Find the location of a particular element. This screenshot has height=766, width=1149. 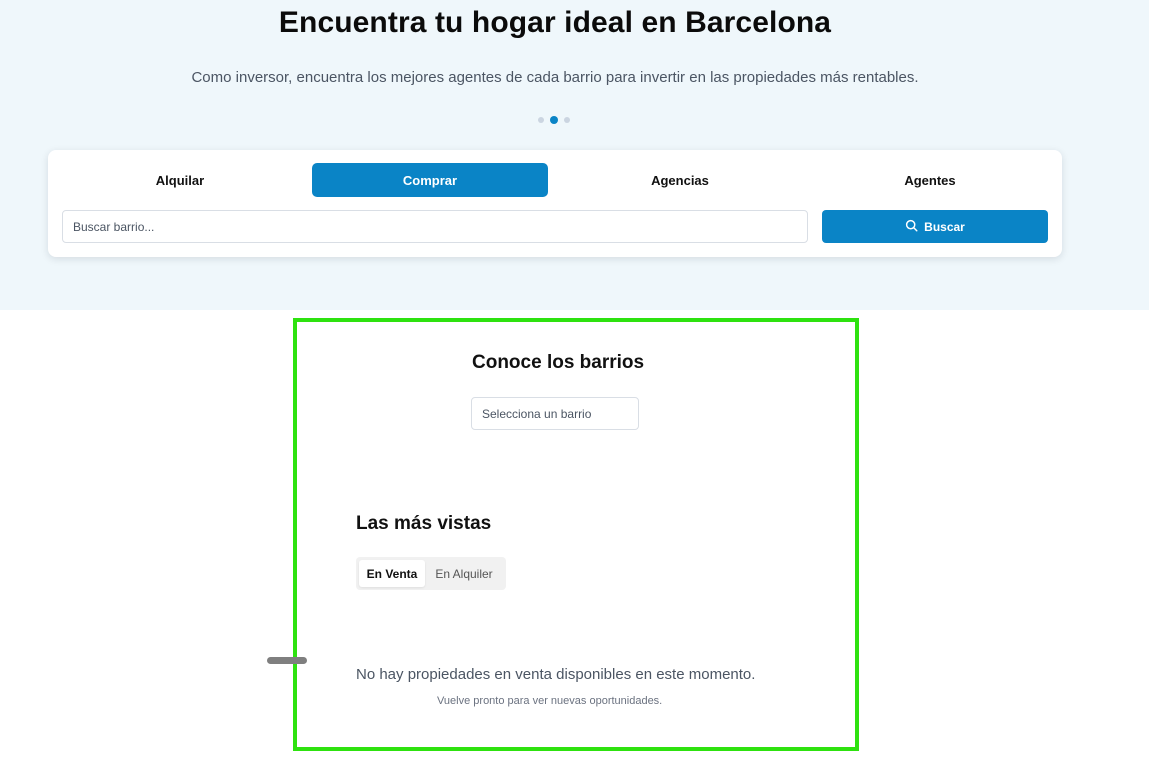

search-icon is located at coordinates (911, 227).